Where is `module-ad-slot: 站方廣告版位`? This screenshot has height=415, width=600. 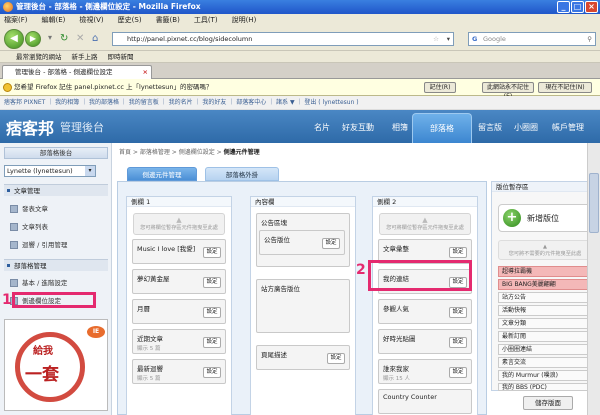
module-ad-slot: 站方廣告版位 is located at coordinates (303, 306).